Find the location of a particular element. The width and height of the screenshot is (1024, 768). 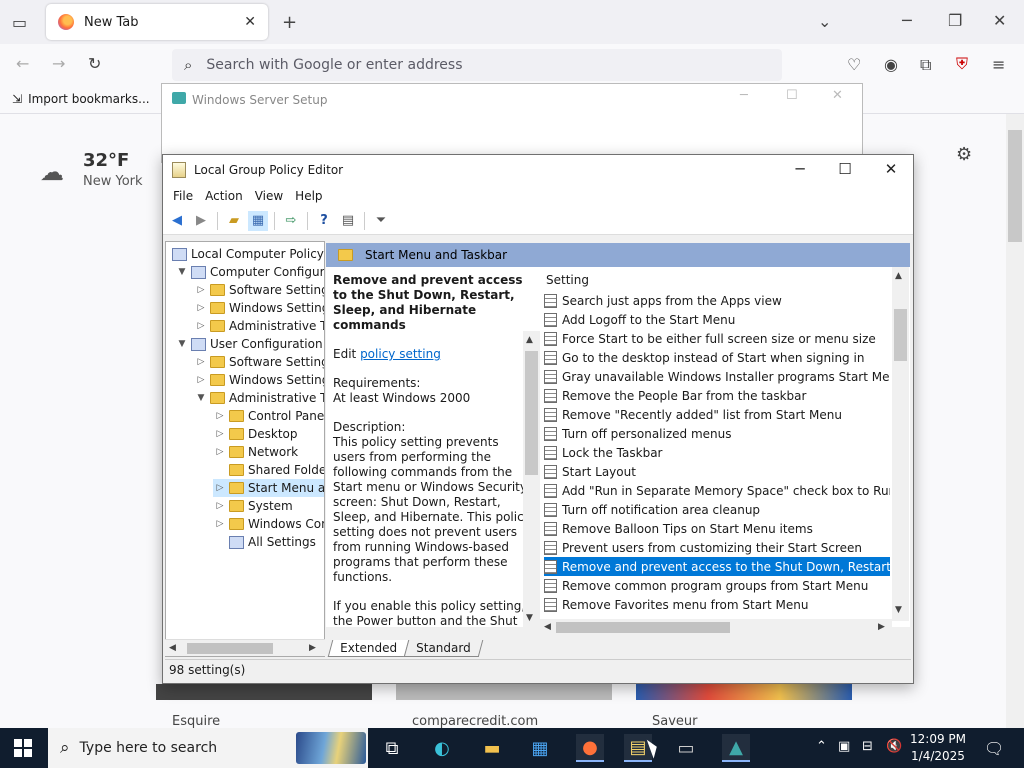

tree-item: Shared Folders is located at coordinates (268, 470).